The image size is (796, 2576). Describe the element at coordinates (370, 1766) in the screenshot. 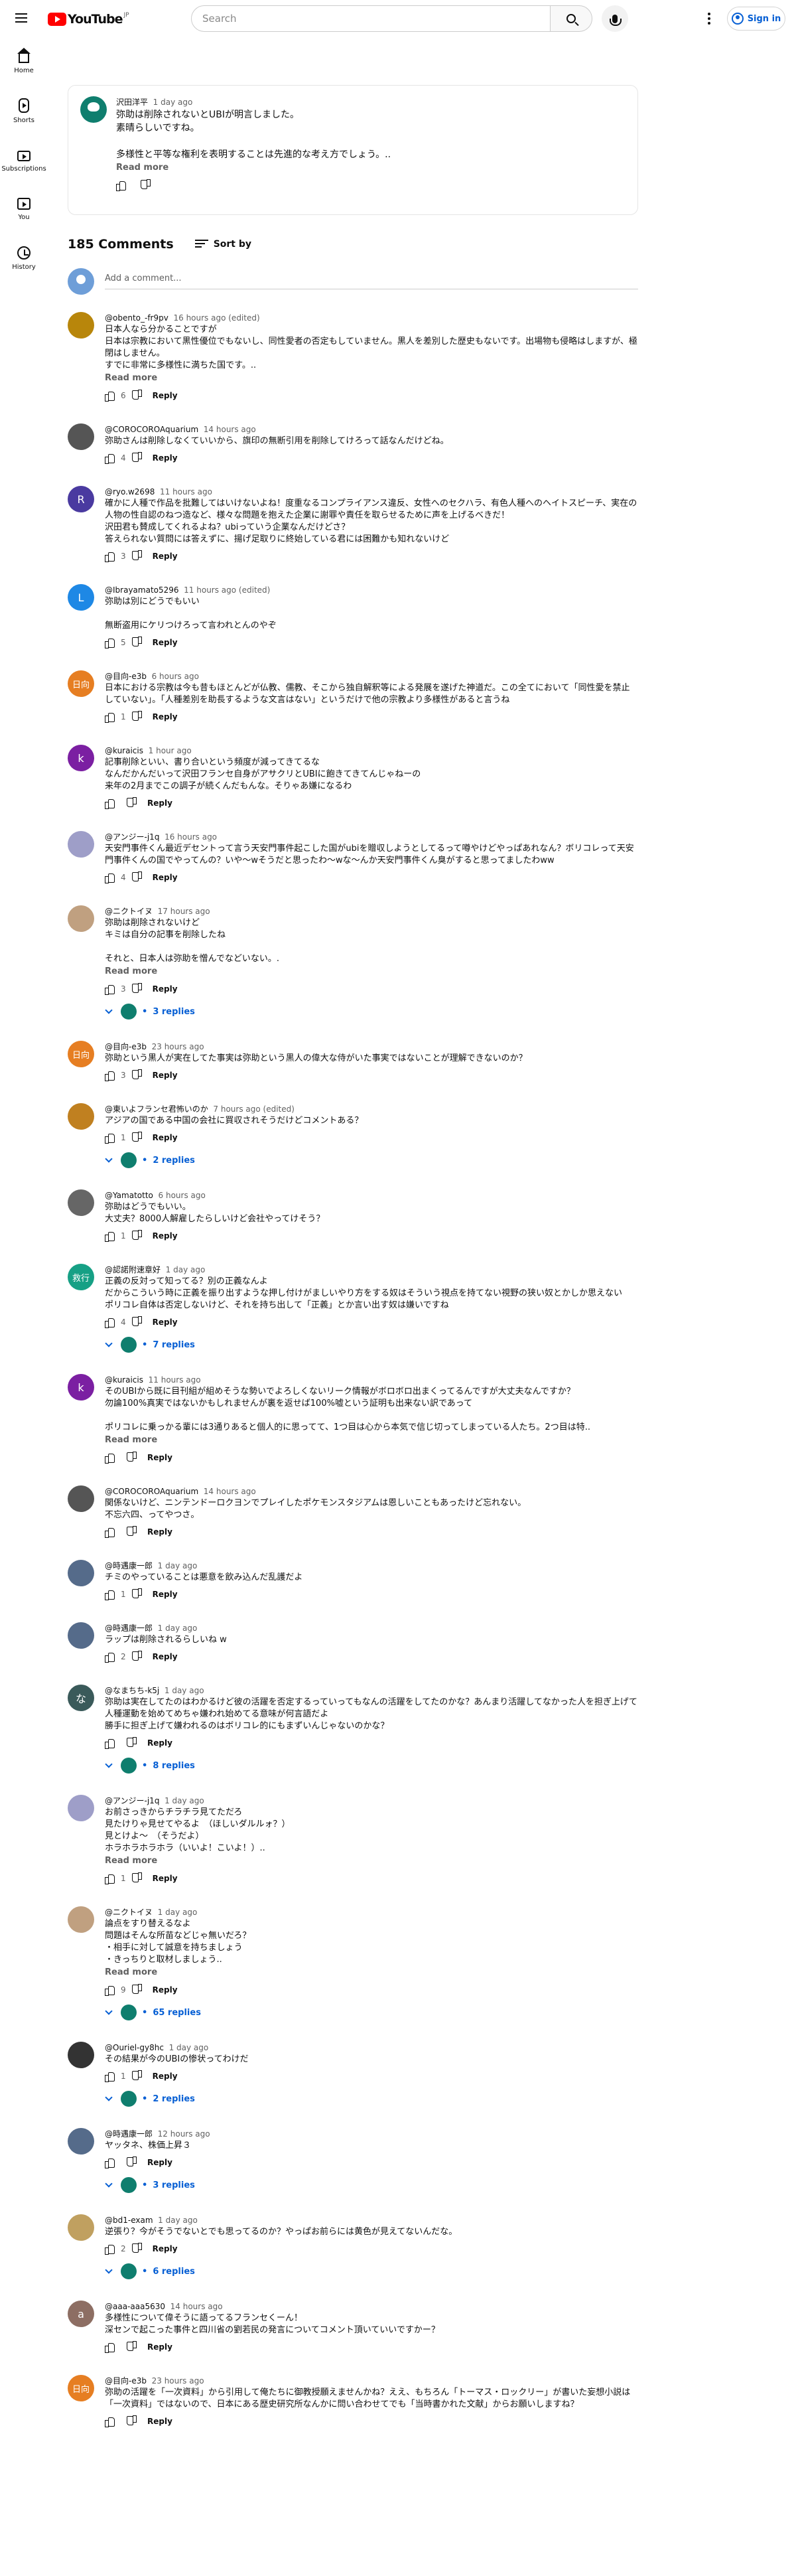

I see `view-replies-button: • 8 replies` at that location.